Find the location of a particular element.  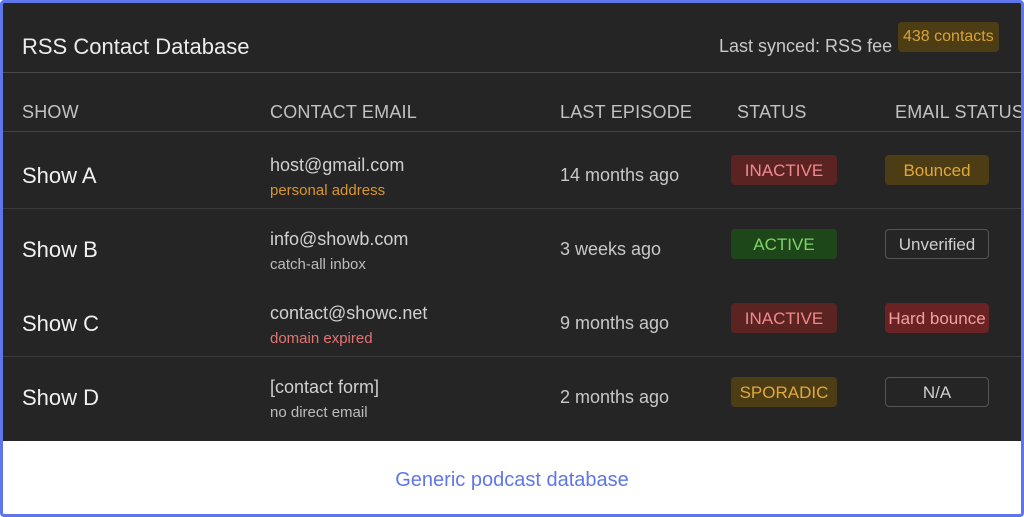

email-status-badge: Bounced is located at coordinates (937, 170).